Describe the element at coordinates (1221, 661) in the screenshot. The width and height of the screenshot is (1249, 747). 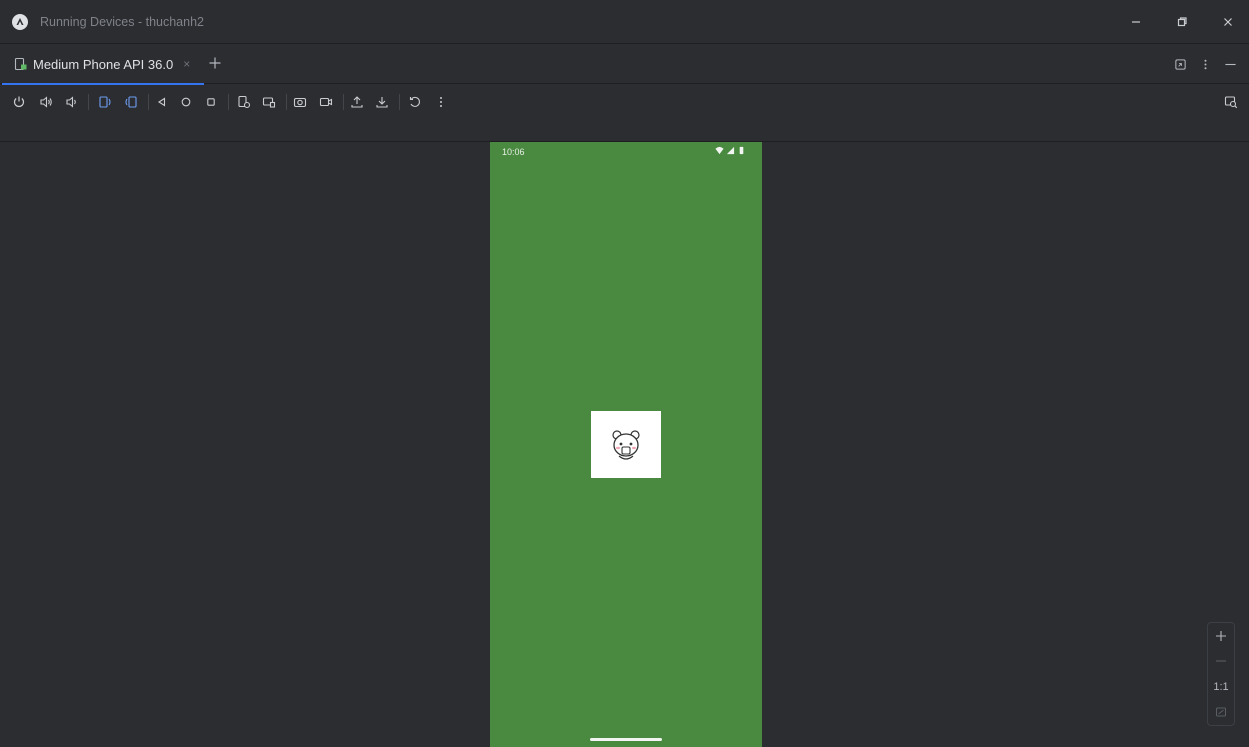
I see `zoom-out-button` at that location.